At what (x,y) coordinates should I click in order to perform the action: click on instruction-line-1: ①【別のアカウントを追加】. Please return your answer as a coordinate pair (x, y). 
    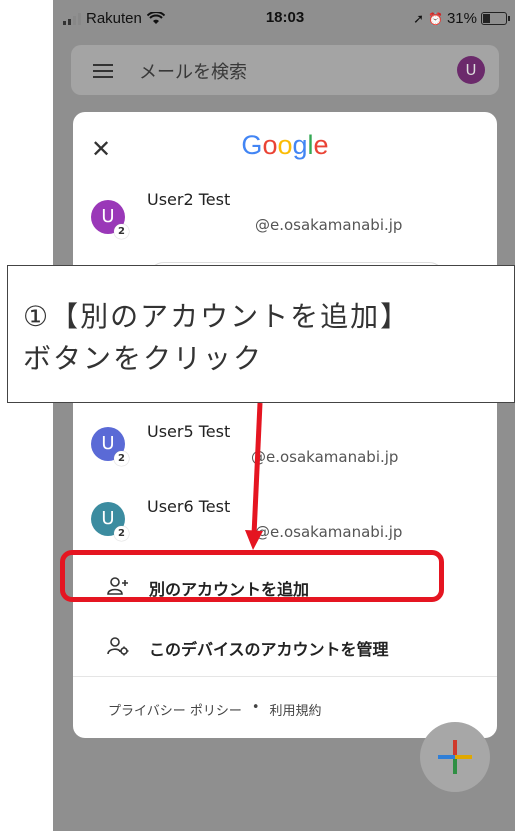
    Looking at the image, I should click on (217, 316).